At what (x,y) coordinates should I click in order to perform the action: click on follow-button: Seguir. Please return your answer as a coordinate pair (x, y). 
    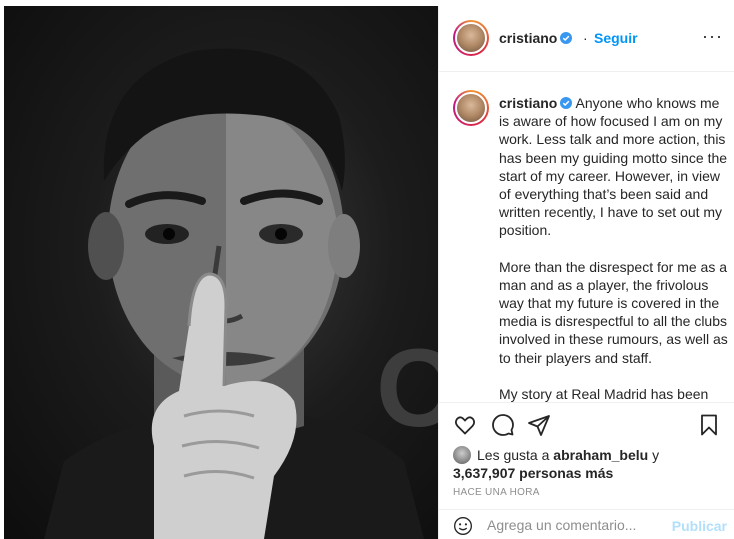
    Looking at the image, I should click on (616, 38).